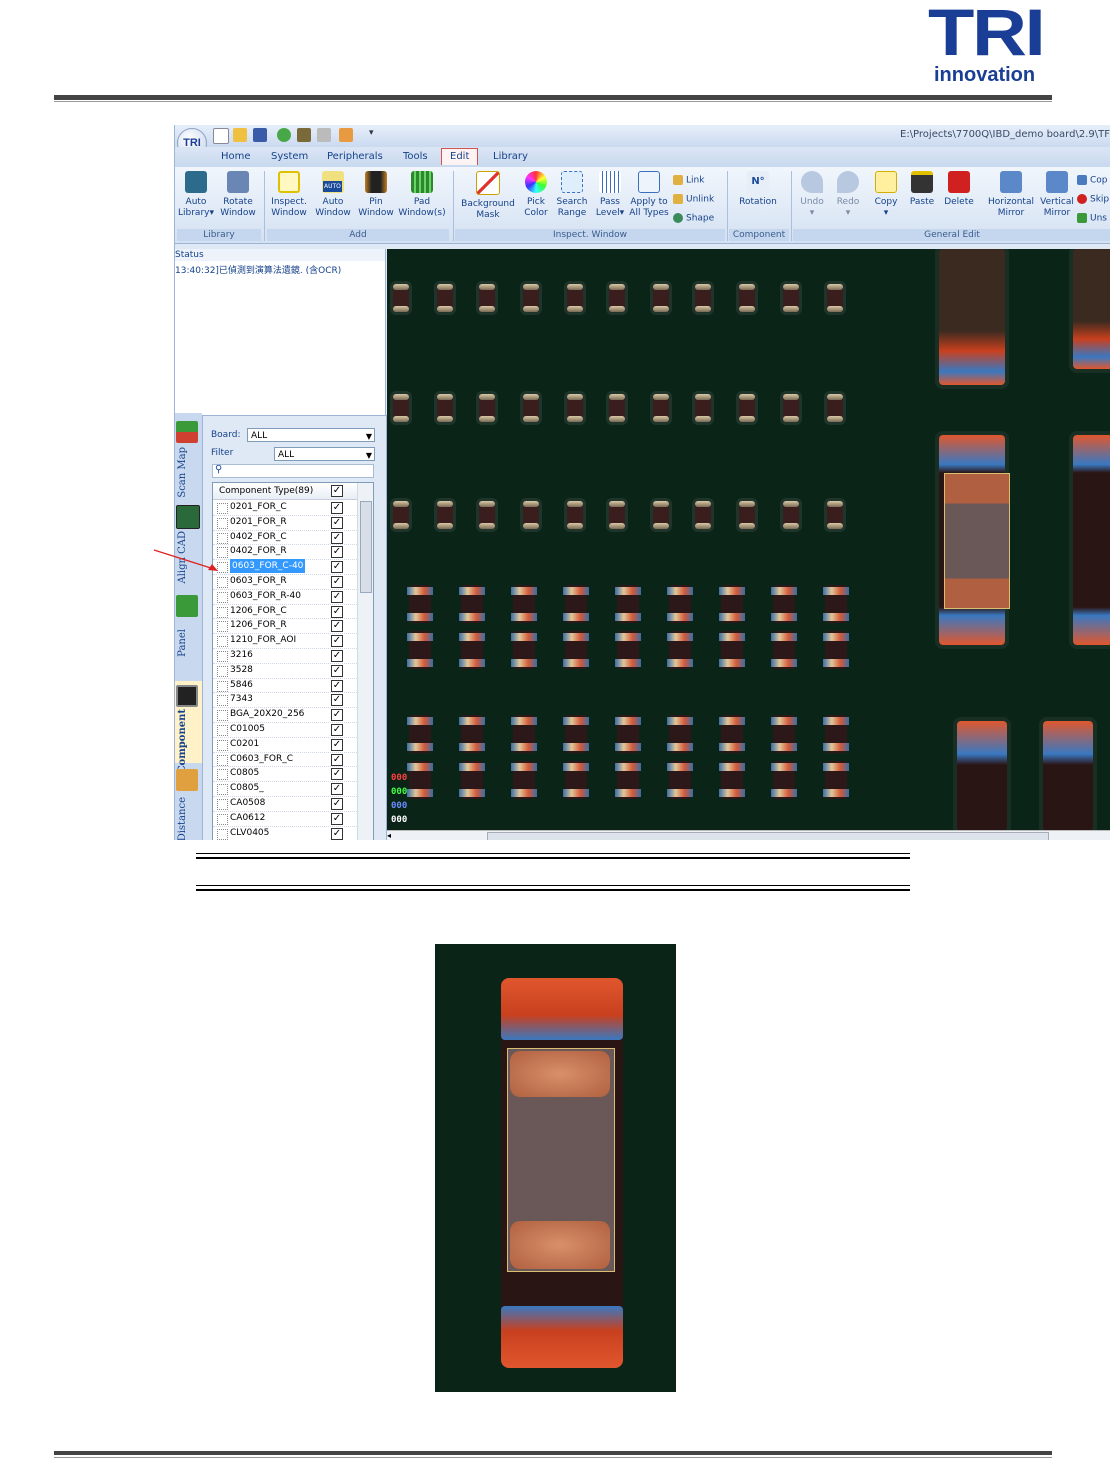 This screenshot has height=1464, width=1110. I want to click on tab-component: Component, so click(188, 727).